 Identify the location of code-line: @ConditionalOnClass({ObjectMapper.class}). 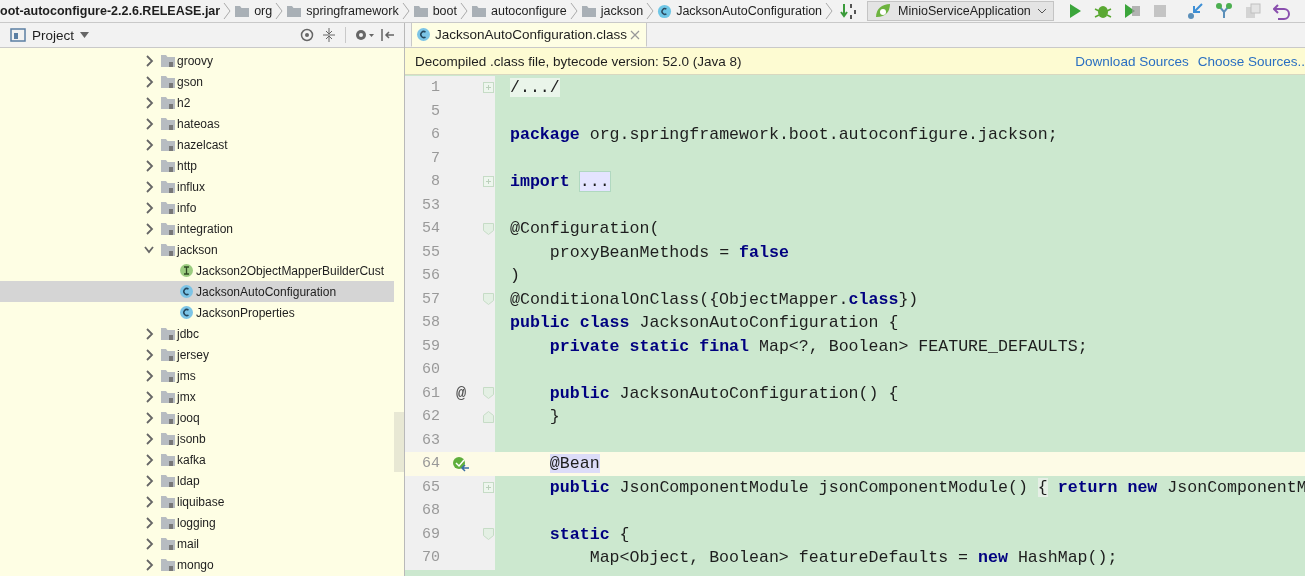
(714, 299).